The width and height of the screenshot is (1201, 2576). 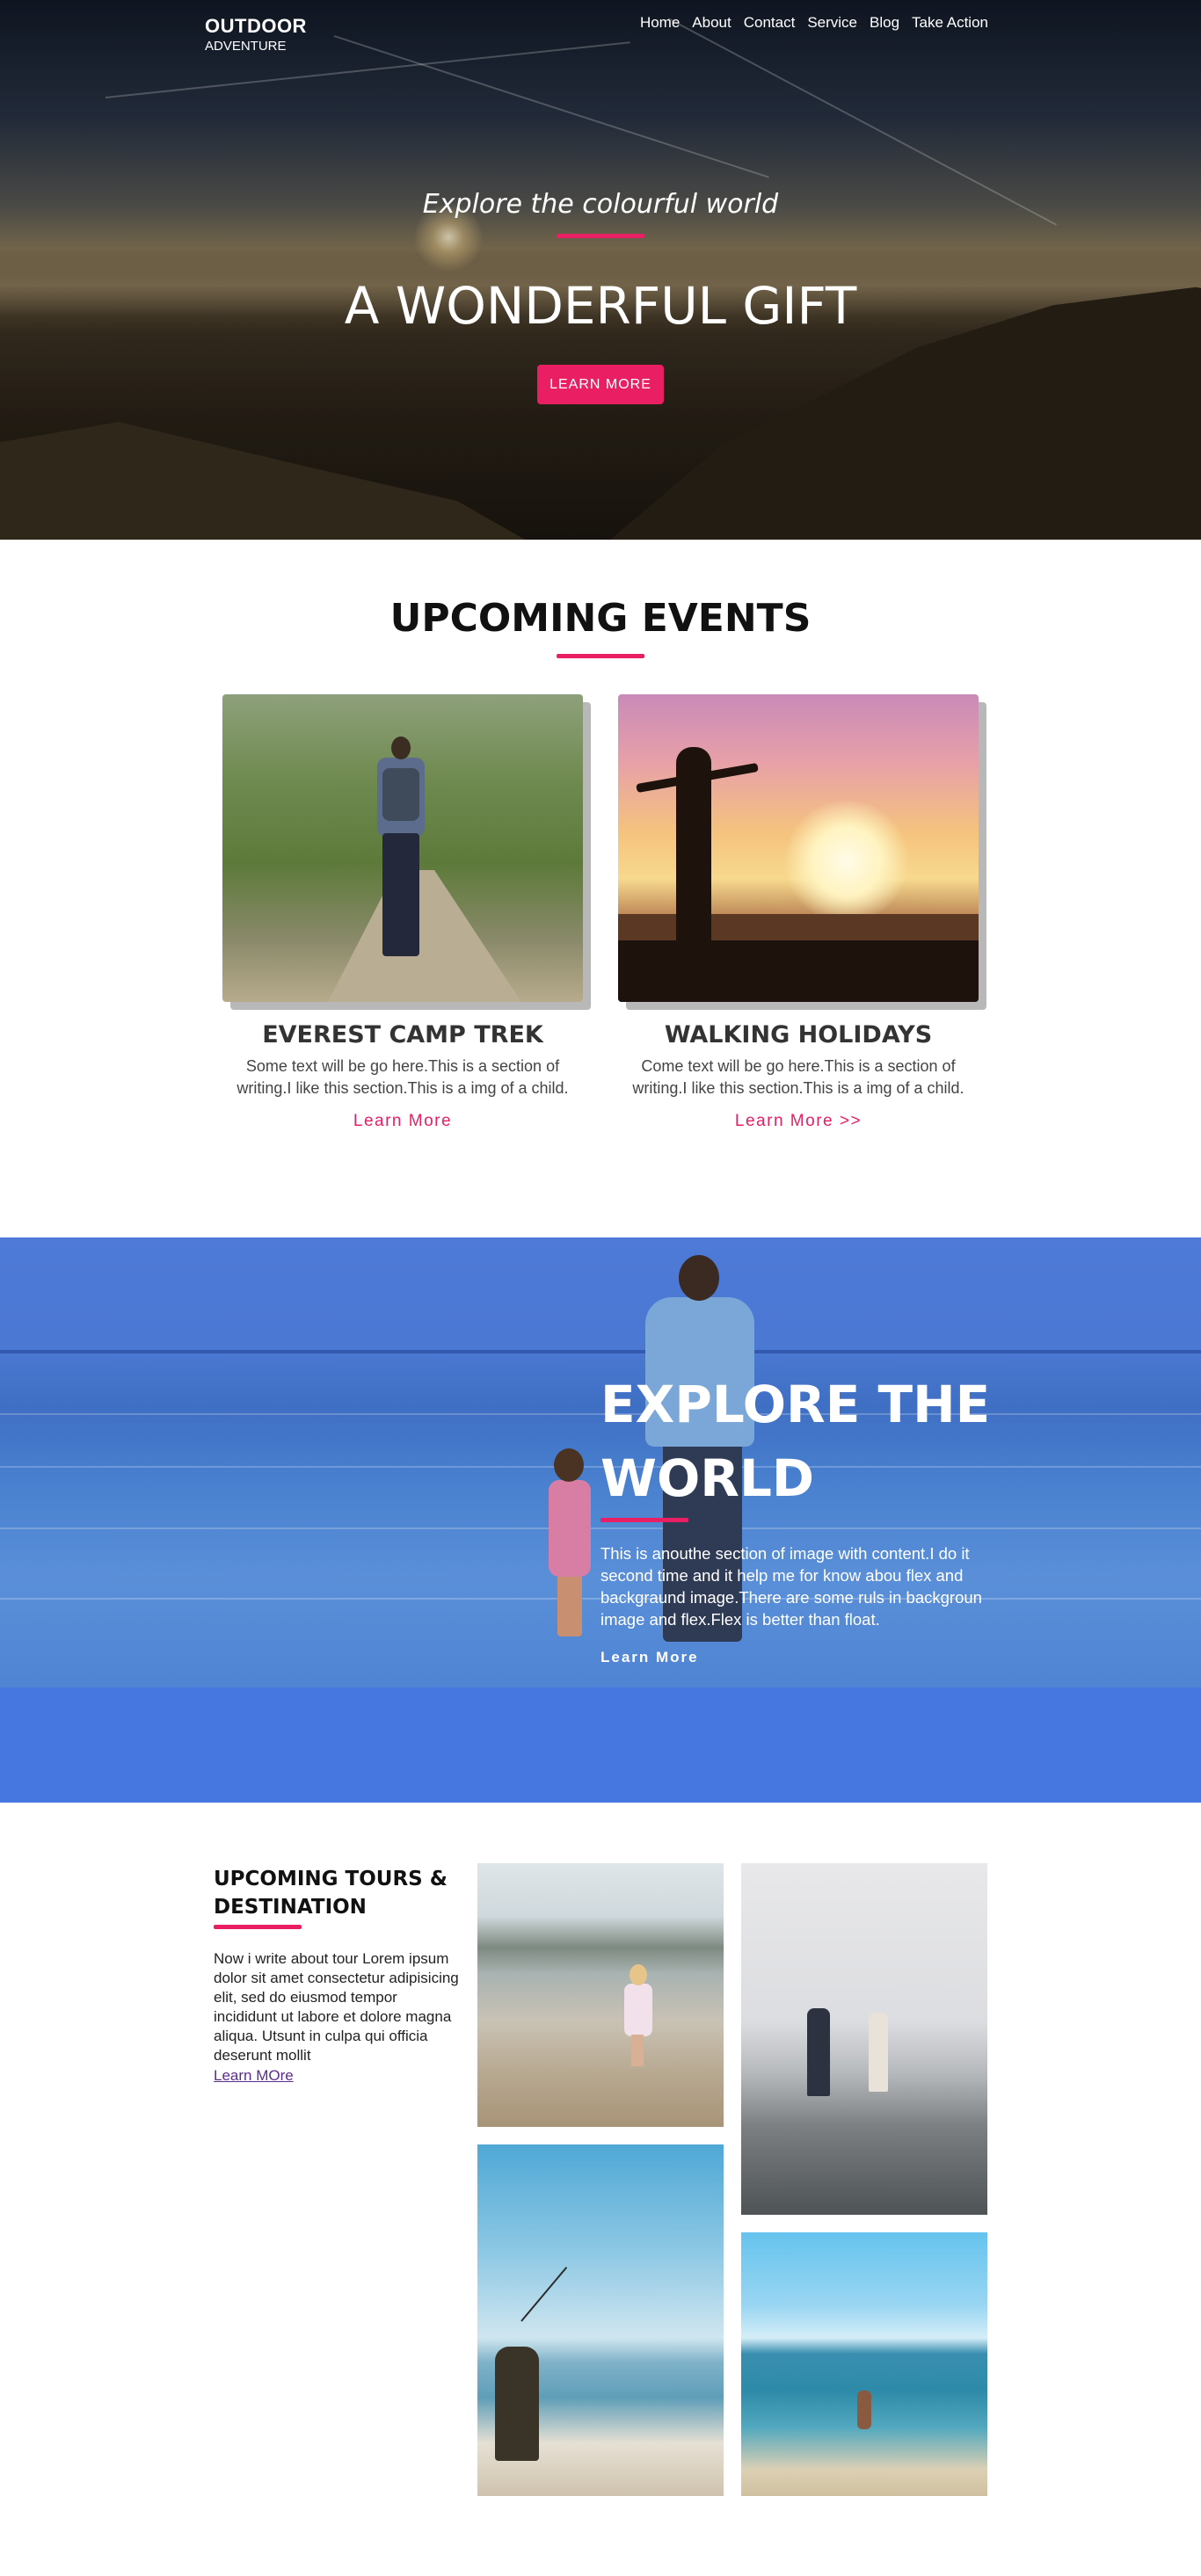 I want to click on event-learn-more-link: Learn More, so click(x=402, y=1121).